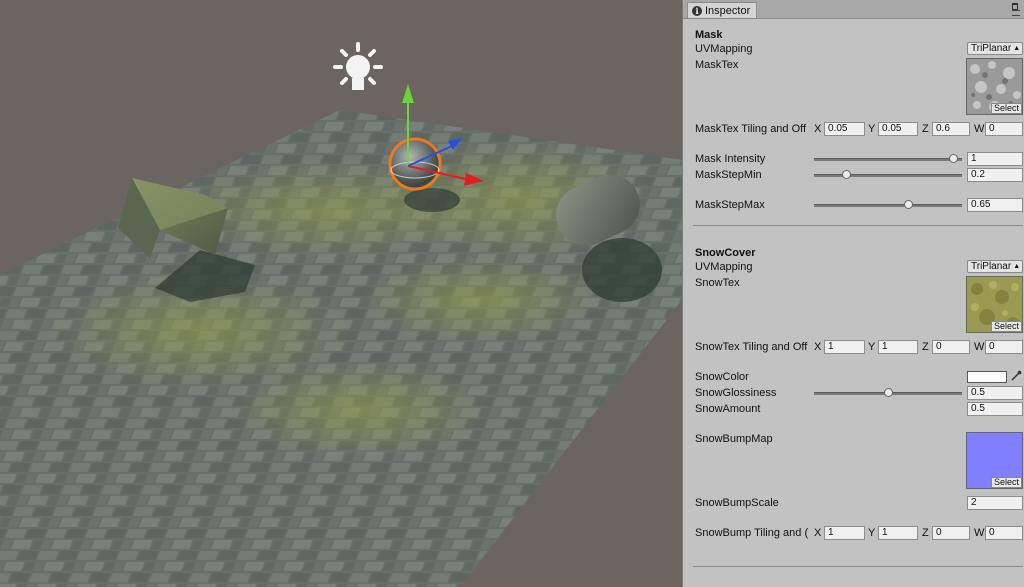  I want to click on section-divider-bottom, so click(858, 566).